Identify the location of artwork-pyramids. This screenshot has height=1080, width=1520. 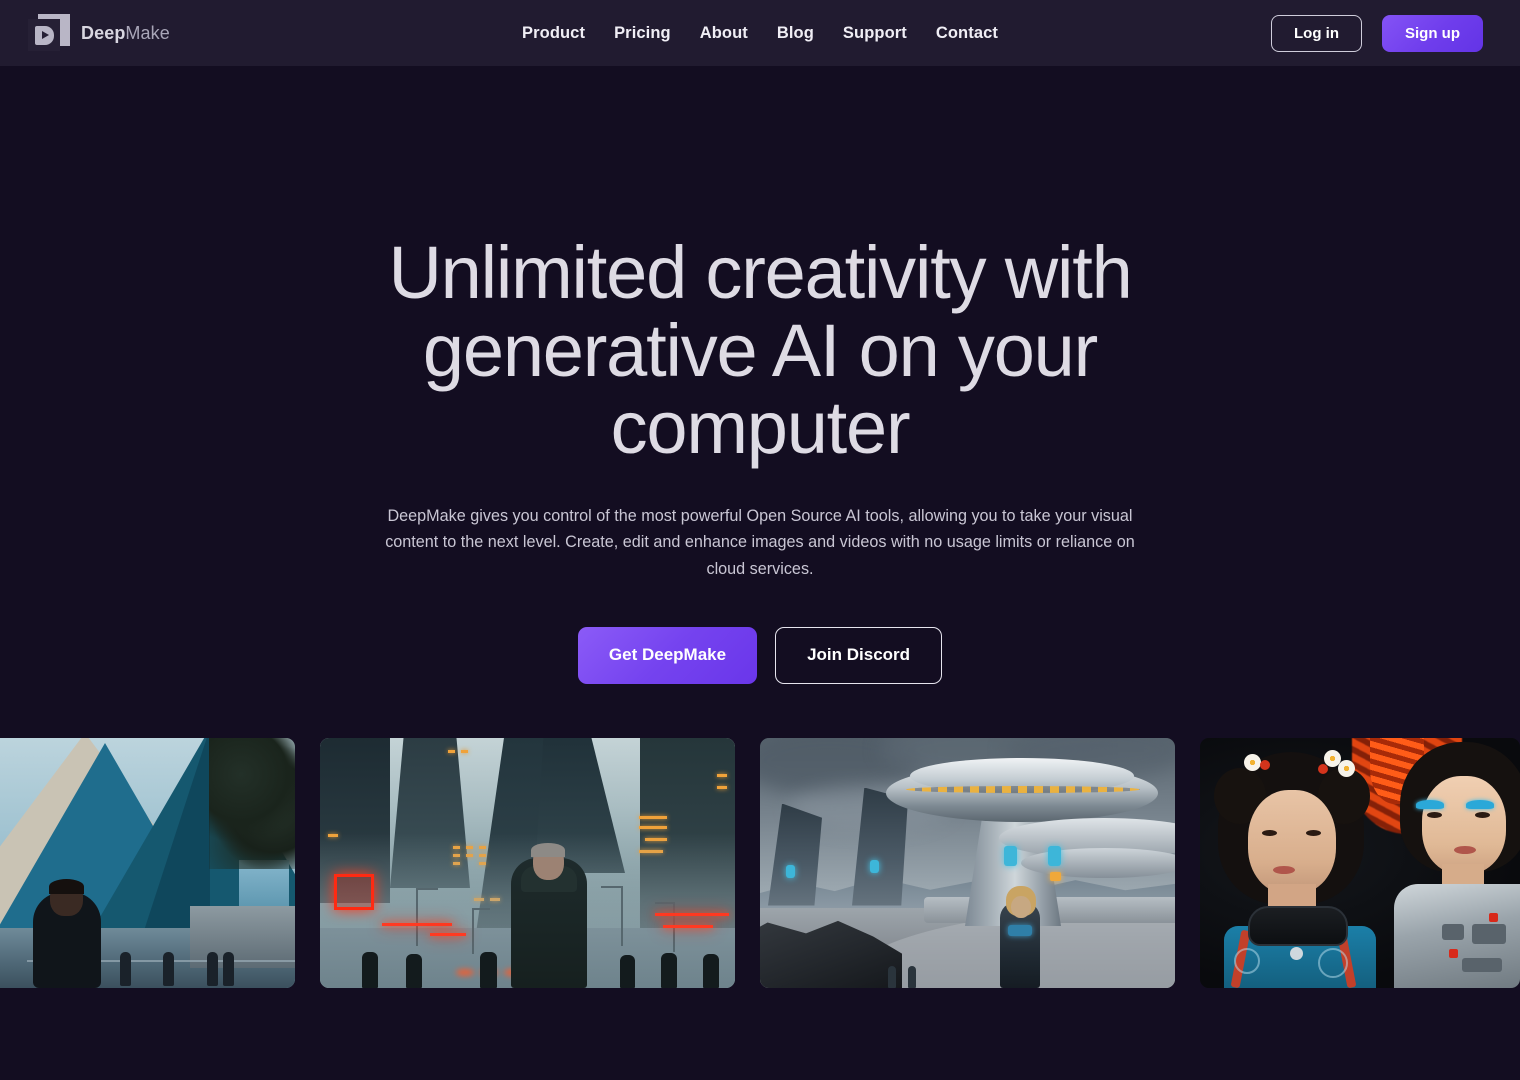
(147, 863).